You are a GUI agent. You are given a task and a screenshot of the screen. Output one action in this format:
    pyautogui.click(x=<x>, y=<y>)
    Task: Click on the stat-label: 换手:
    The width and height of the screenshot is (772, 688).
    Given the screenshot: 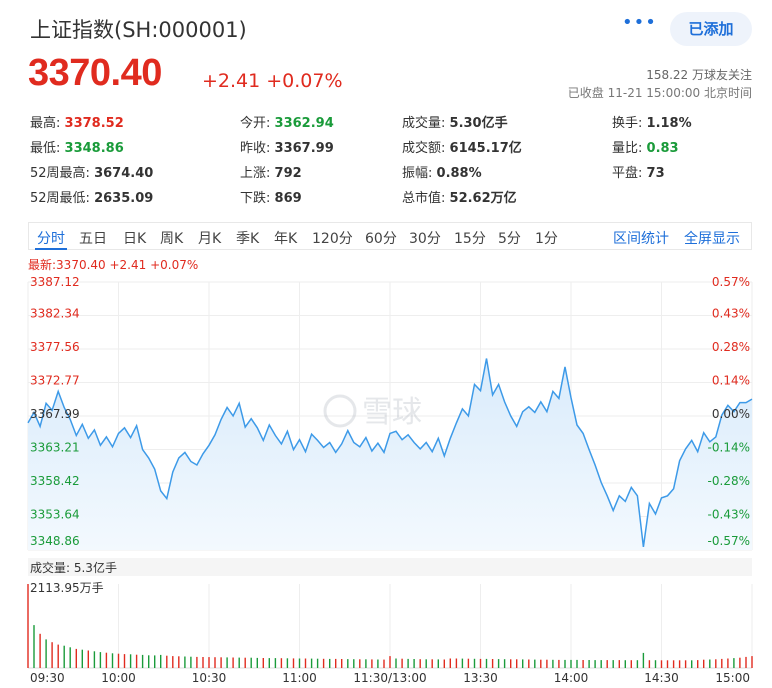 What is the action you would take?
    pyautogui.click(x=627, y=123)
    